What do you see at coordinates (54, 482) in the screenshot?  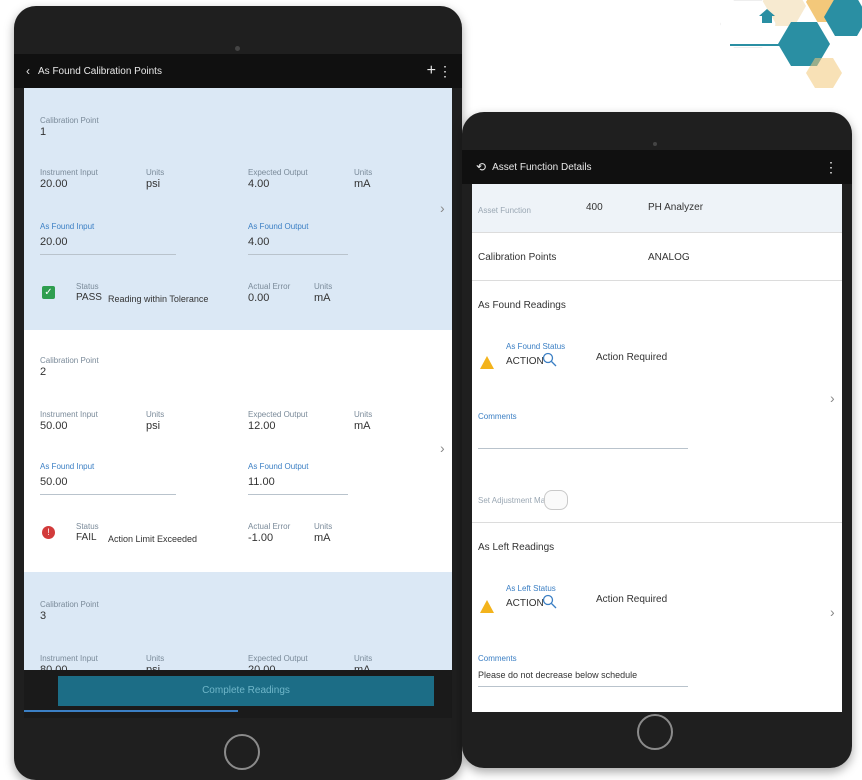 I see `as-found-input-field: 50.00` at bounding box center [54, 482].